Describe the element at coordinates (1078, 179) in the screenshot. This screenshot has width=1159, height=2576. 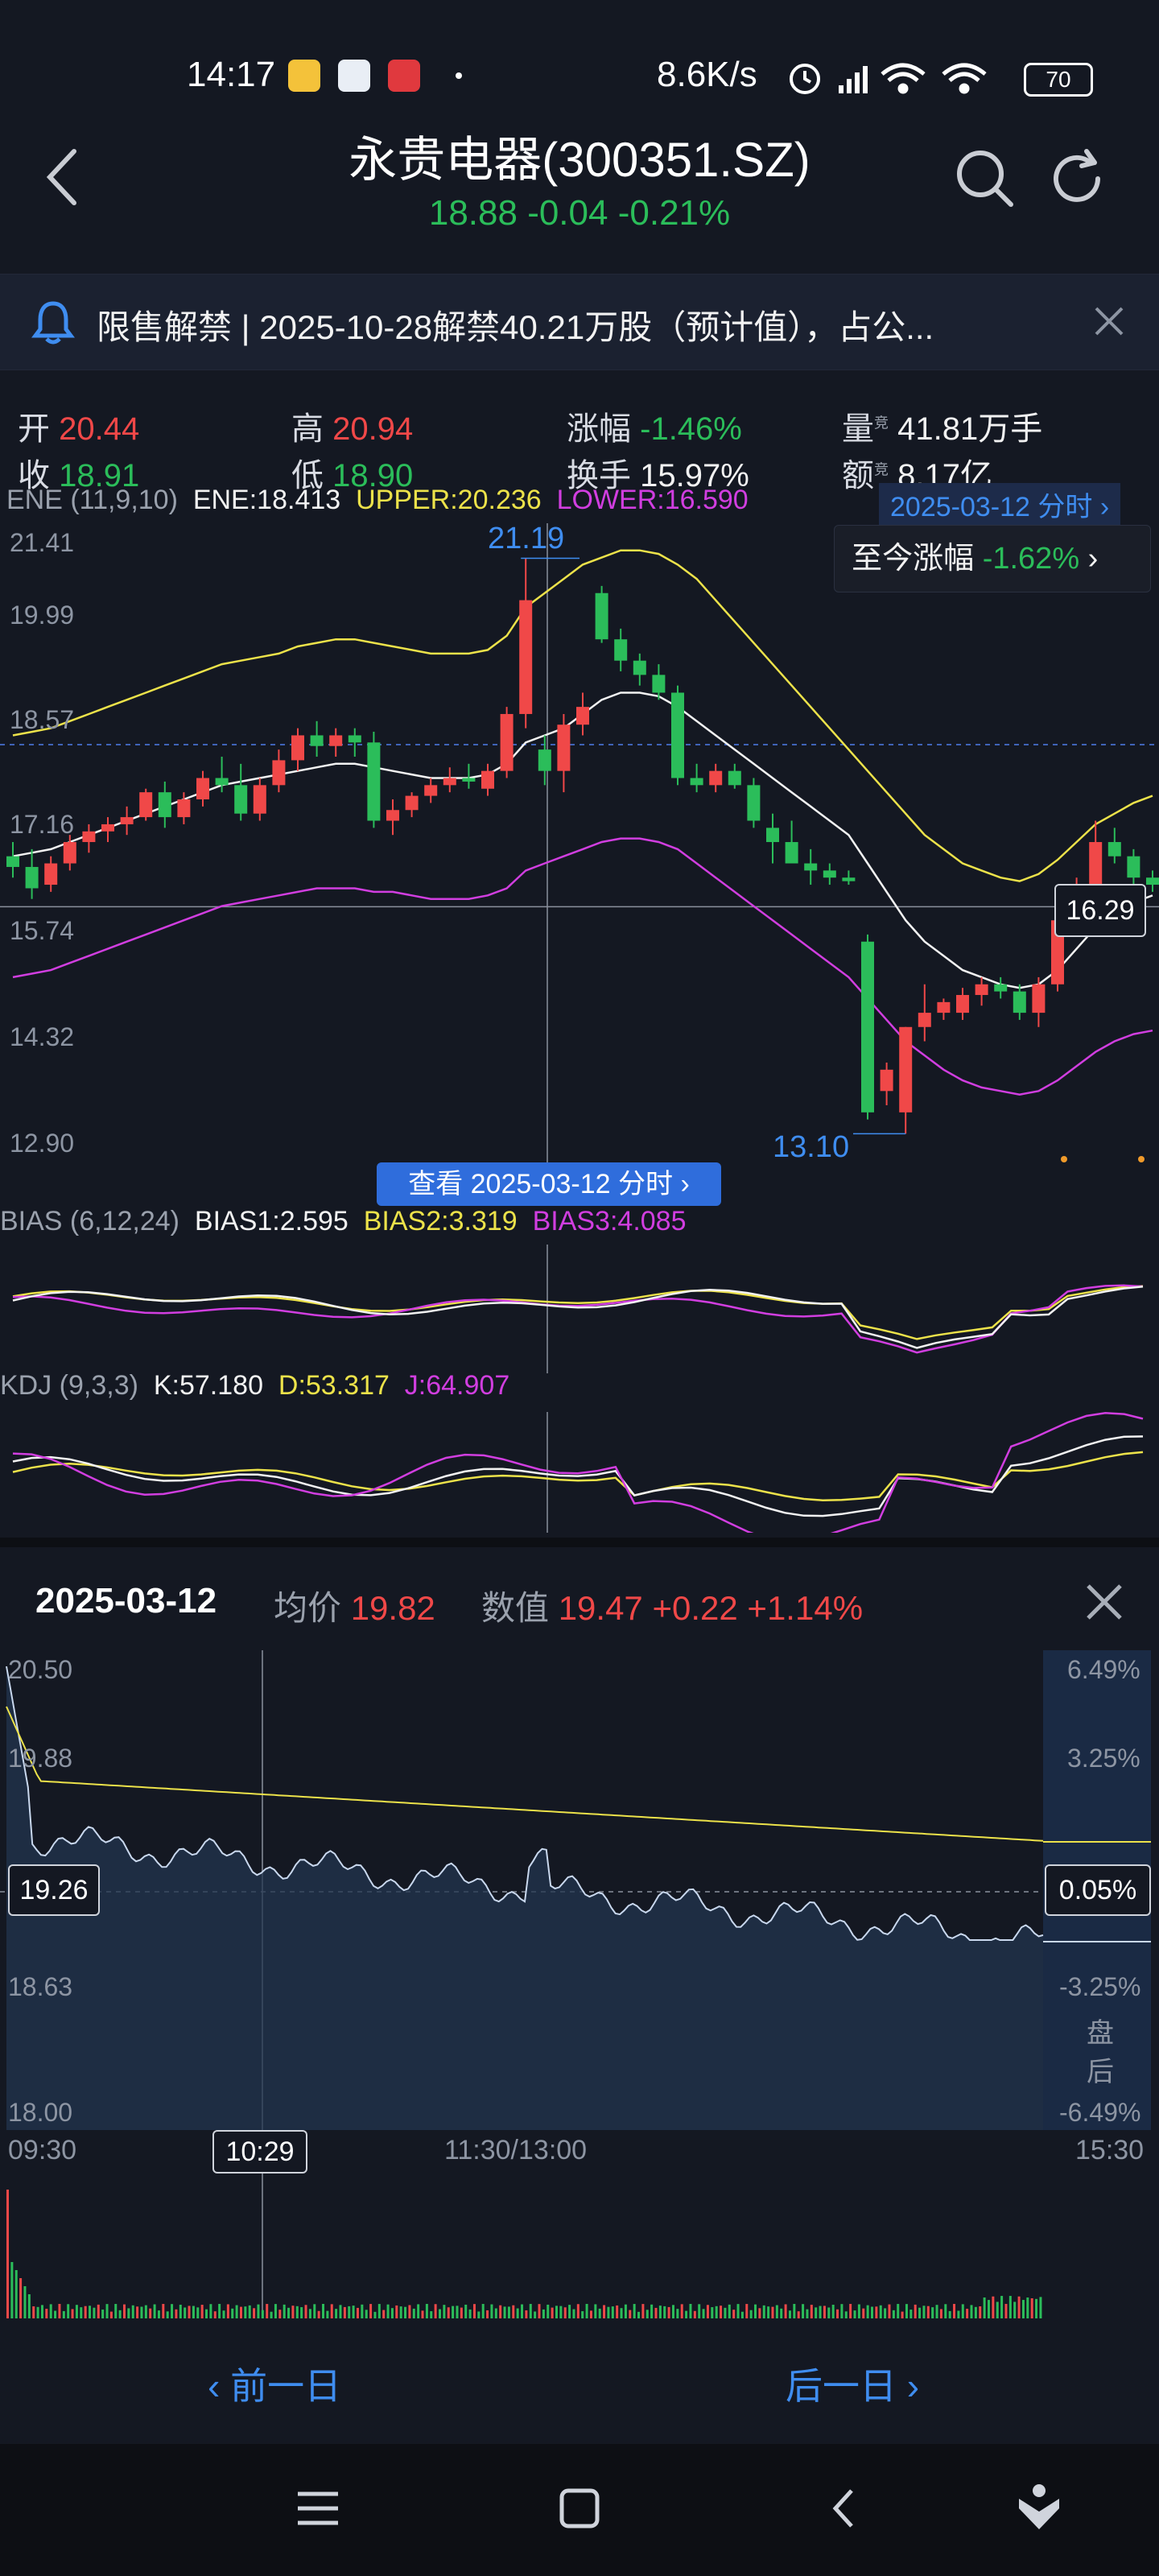
I see `refresh-icon` at that location.